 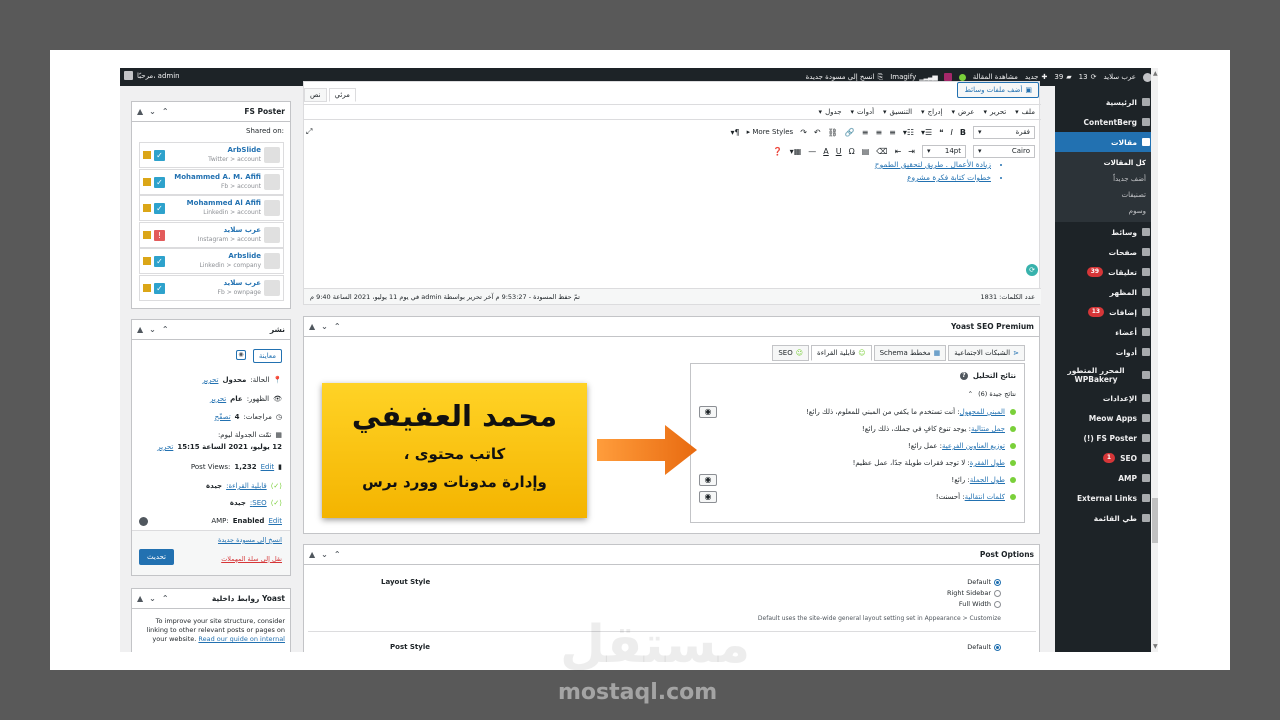 I want to click on result-link: طول الفقرة, so click(x=987, y=463).